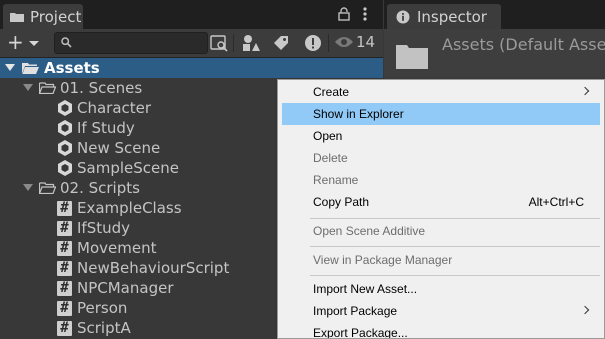 Image resolution: width=605 pixels, height=339 pixels. I want to click on inspector-title: Assets (Default Asse, so click(523, 44).